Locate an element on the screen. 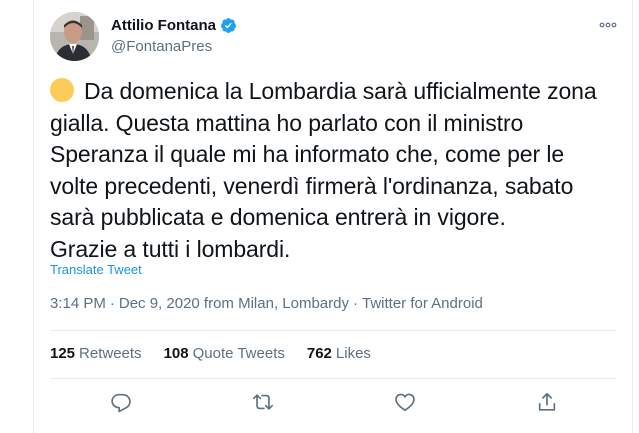  author-handle: @FontanaPres is located at coordinates (174, 46).